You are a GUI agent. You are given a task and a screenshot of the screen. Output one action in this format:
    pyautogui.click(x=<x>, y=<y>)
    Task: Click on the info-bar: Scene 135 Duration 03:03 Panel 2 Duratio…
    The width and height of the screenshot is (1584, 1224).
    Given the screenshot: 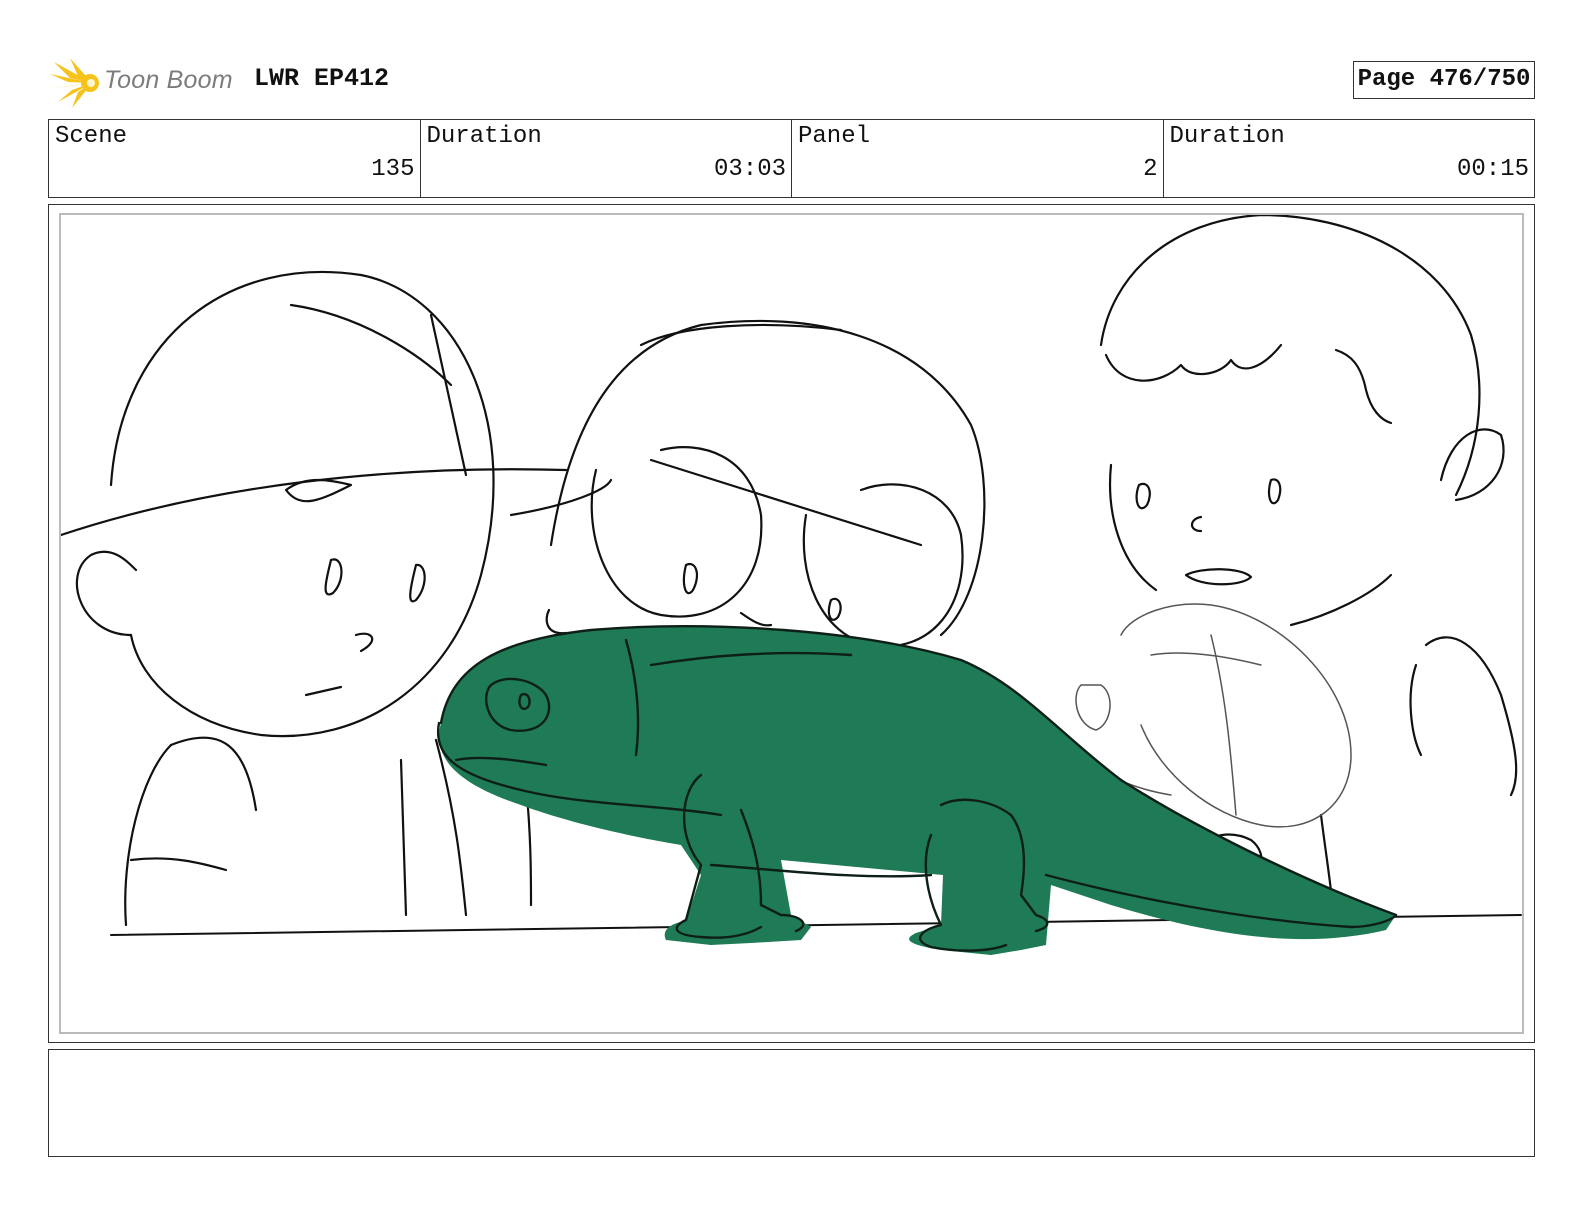 What is the action you would take?
    pyautogui.click(x=791, y=158)
    